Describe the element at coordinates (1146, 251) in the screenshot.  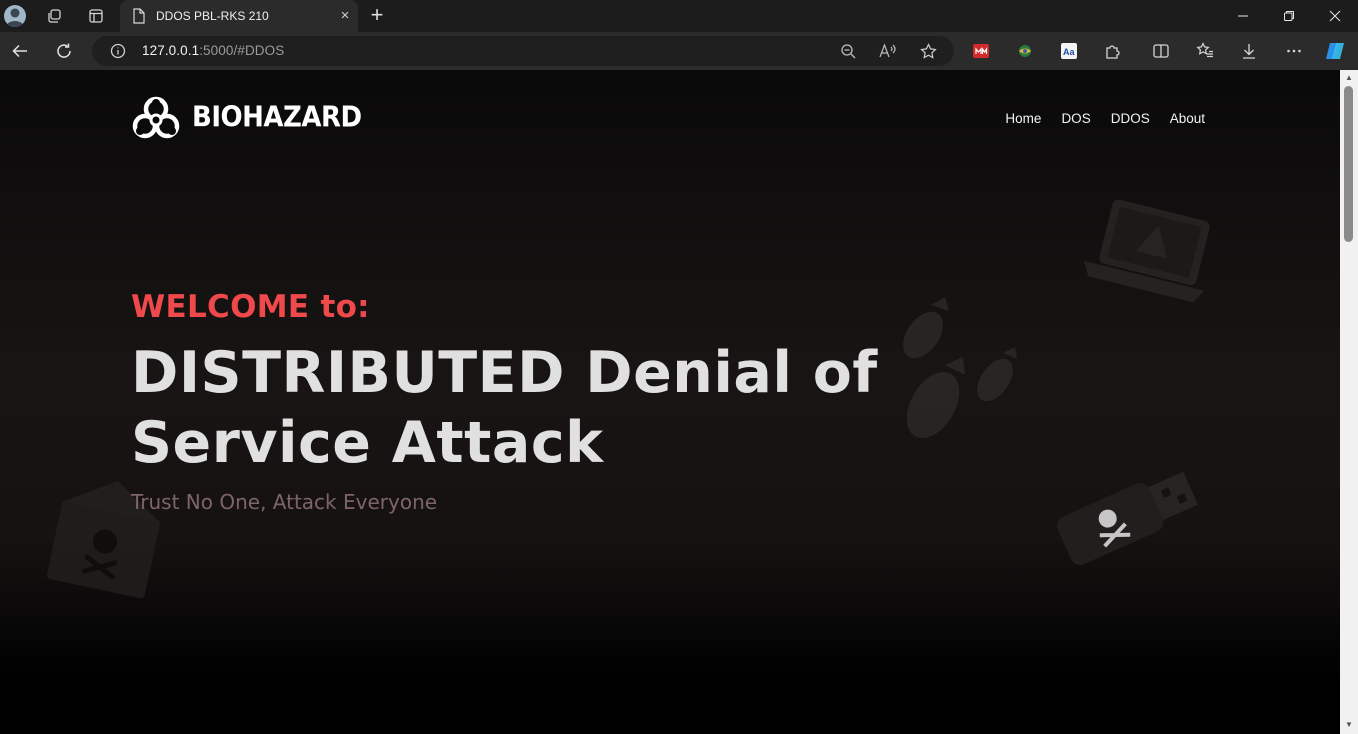
I see `laptop-warning-icon` at that location.